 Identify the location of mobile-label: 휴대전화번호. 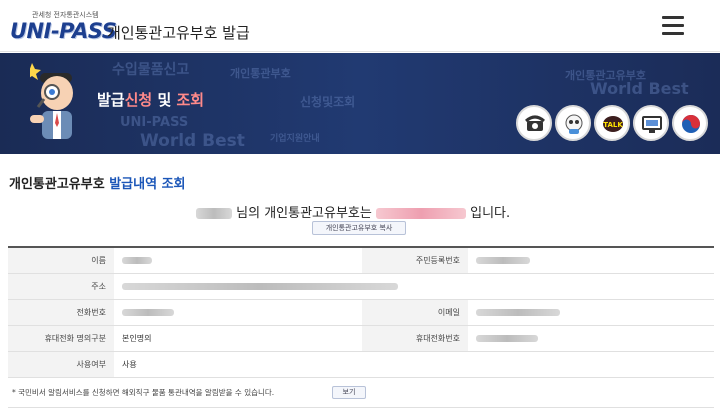
(415, 338).